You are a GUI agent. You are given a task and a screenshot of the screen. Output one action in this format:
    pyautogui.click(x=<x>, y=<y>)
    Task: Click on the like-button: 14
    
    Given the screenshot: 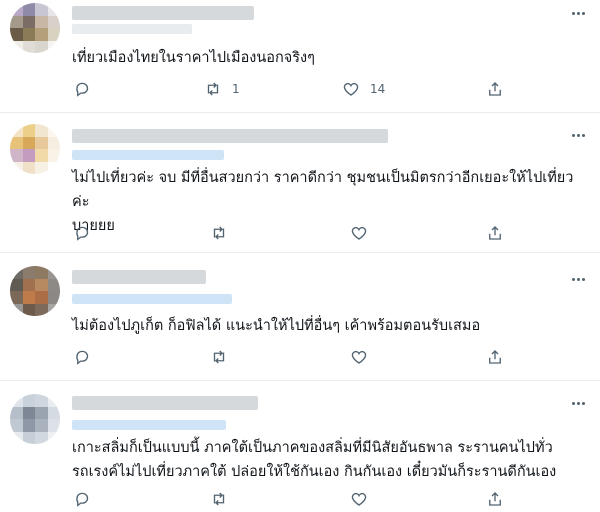 What is the action you would take?
    pyautogui.click(x=363, y=89)
    